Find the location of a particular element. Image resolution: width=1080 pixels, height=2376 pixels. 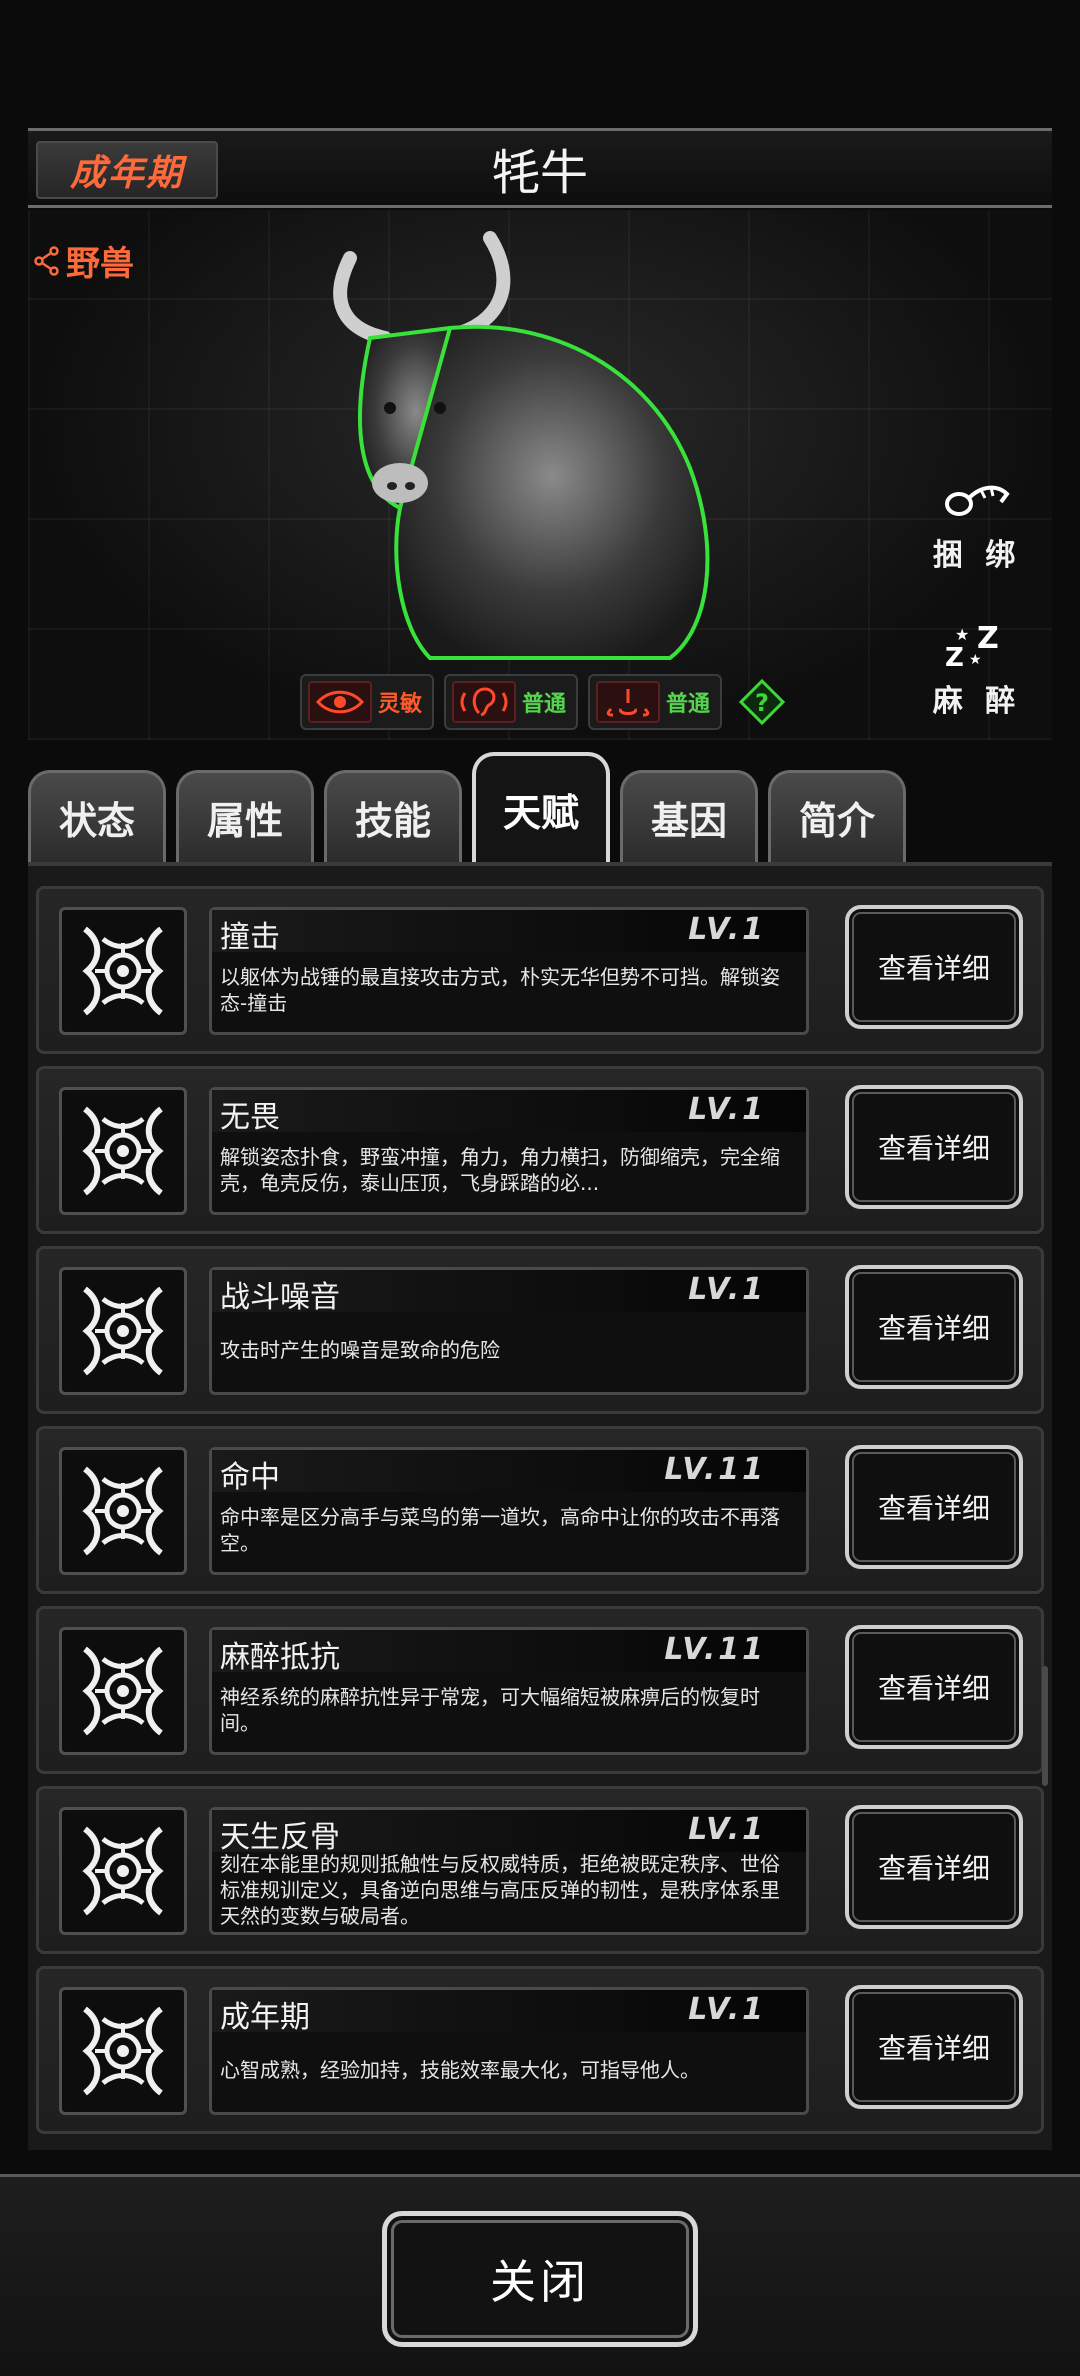

tab-intro: 简介 is located at coordinates (837, 816).